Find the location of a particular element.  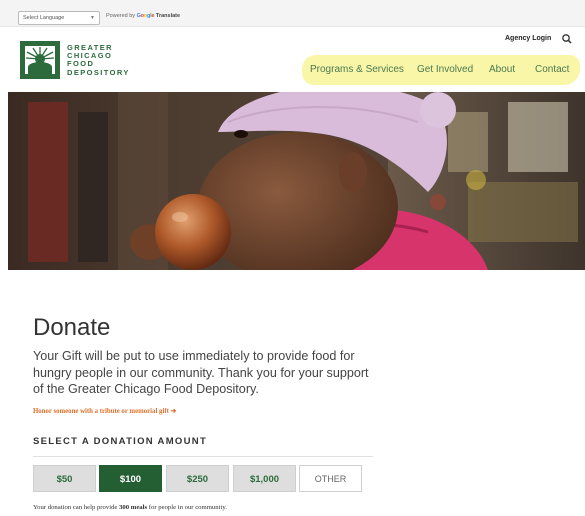

meals-count: 300 meals is located at coordinates (133, 507).